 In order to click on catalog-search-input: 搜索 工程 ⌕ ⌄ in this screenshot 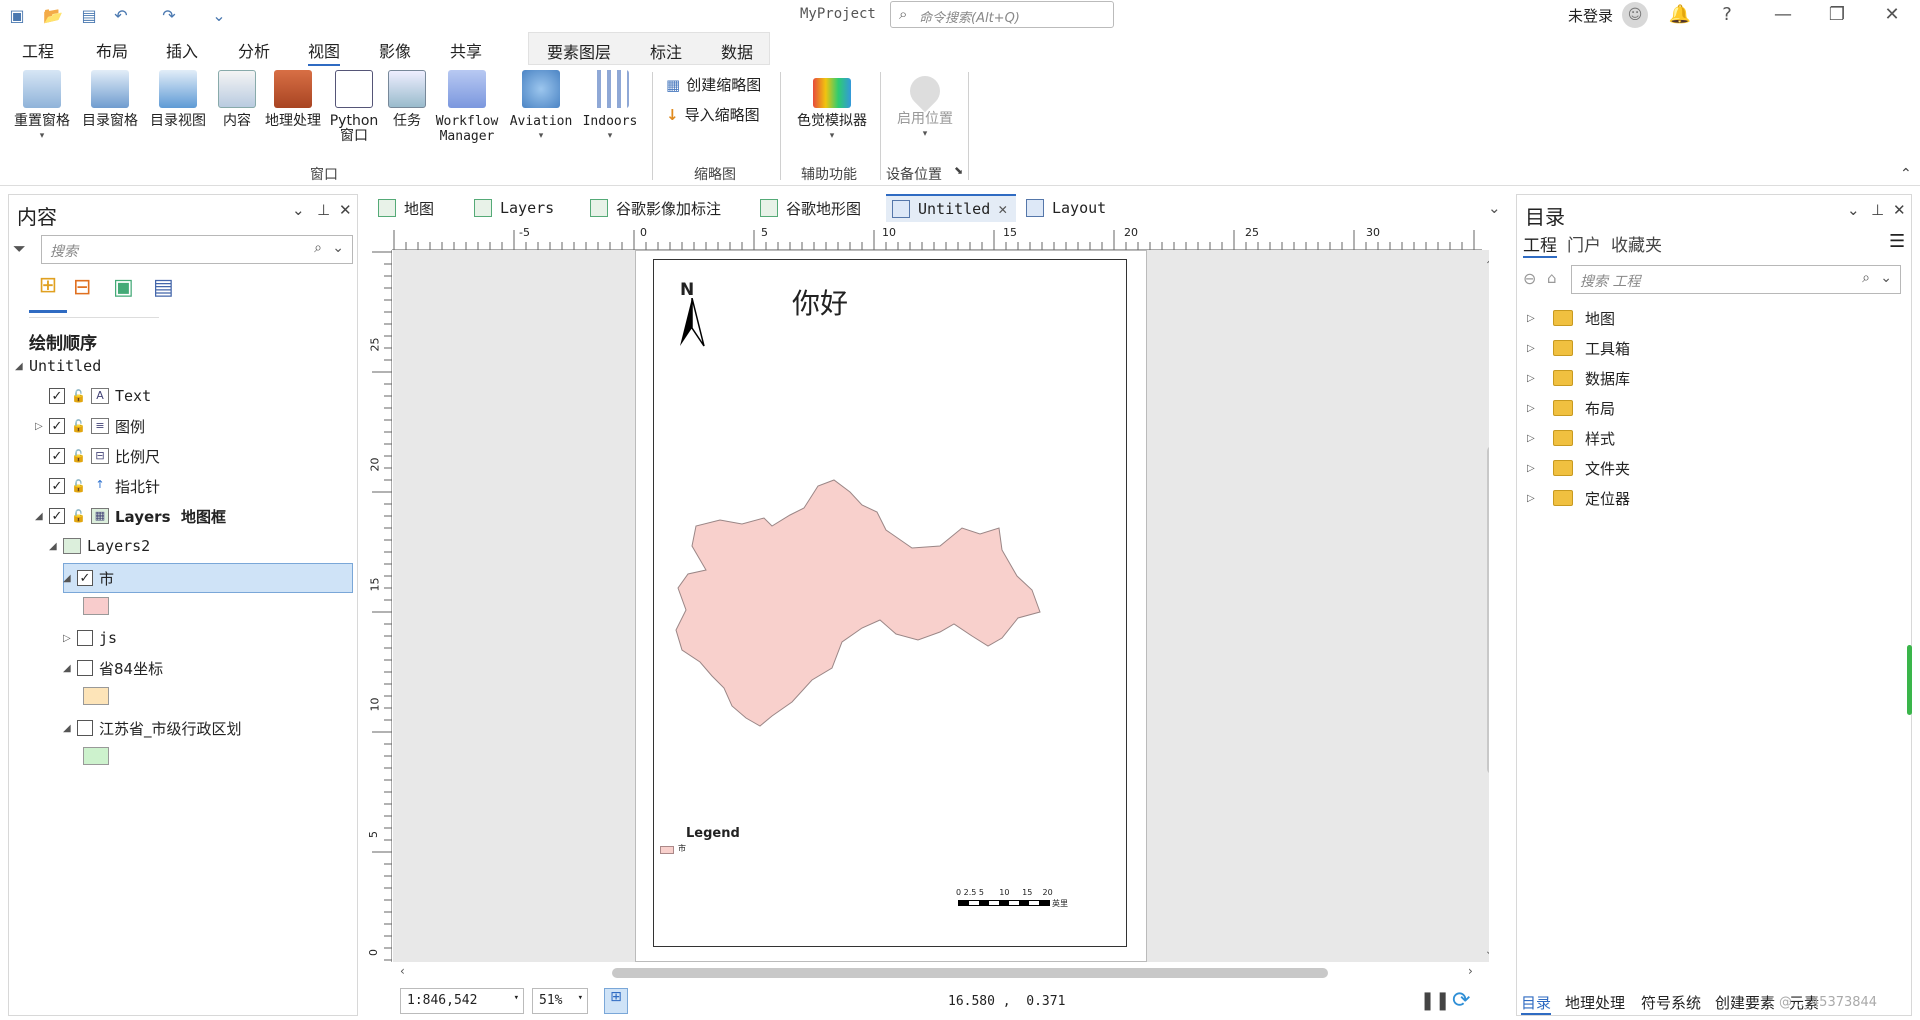, I will do `click(1736, 279)`.